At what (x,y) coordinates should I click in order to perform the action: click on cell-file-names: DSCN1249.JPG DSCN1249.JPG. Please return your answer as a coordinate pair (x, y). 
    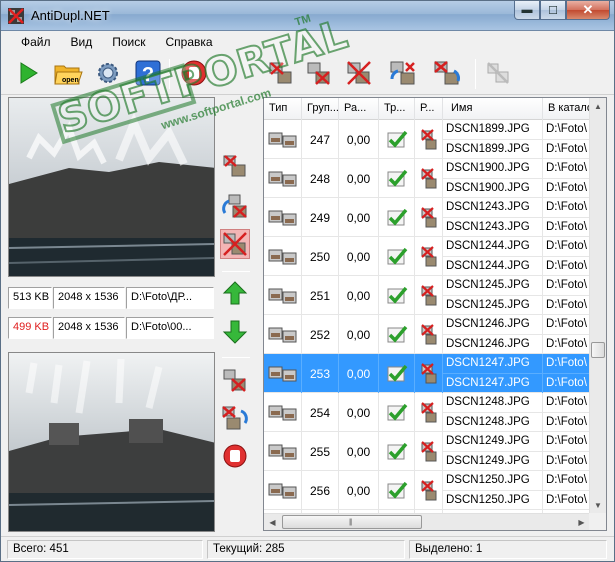
    Looking at the image, I should click on (493, 451).